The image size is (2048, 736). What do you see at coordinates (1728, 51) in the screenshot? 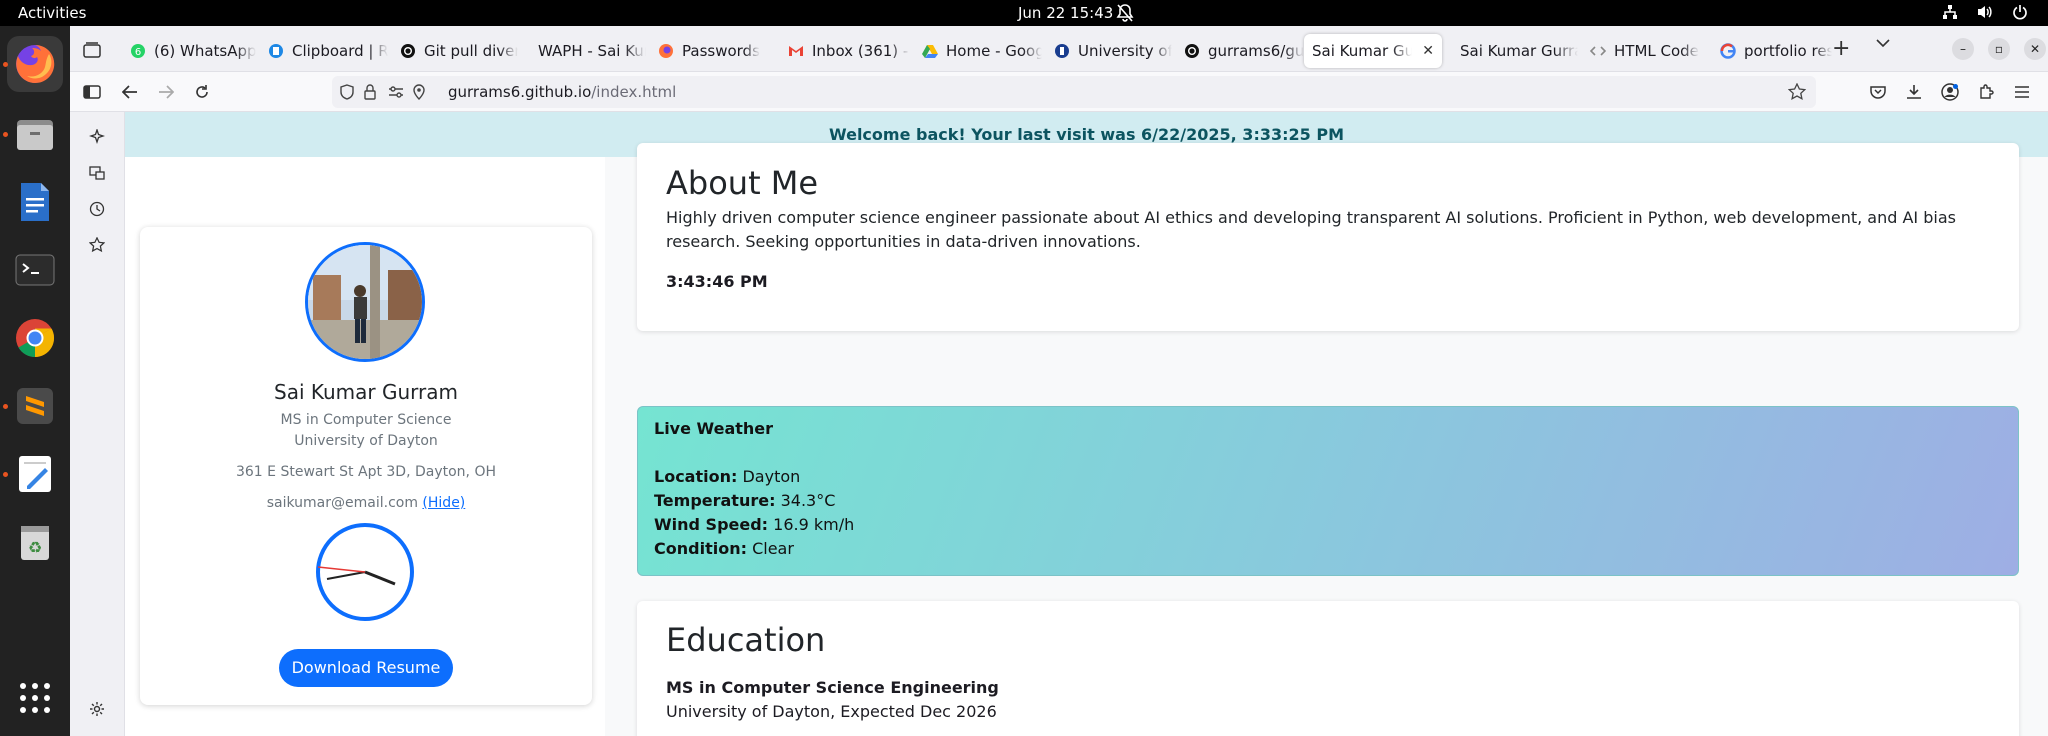
I see `google-icon` at bounding box center [1728, 51].